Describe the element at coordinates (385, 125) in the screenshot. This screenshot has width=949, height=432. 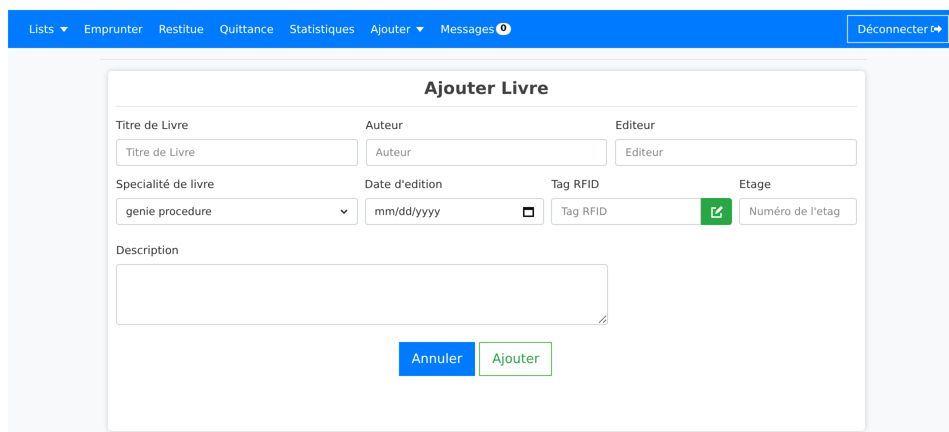
I see `field-label: Auteur` at that location.